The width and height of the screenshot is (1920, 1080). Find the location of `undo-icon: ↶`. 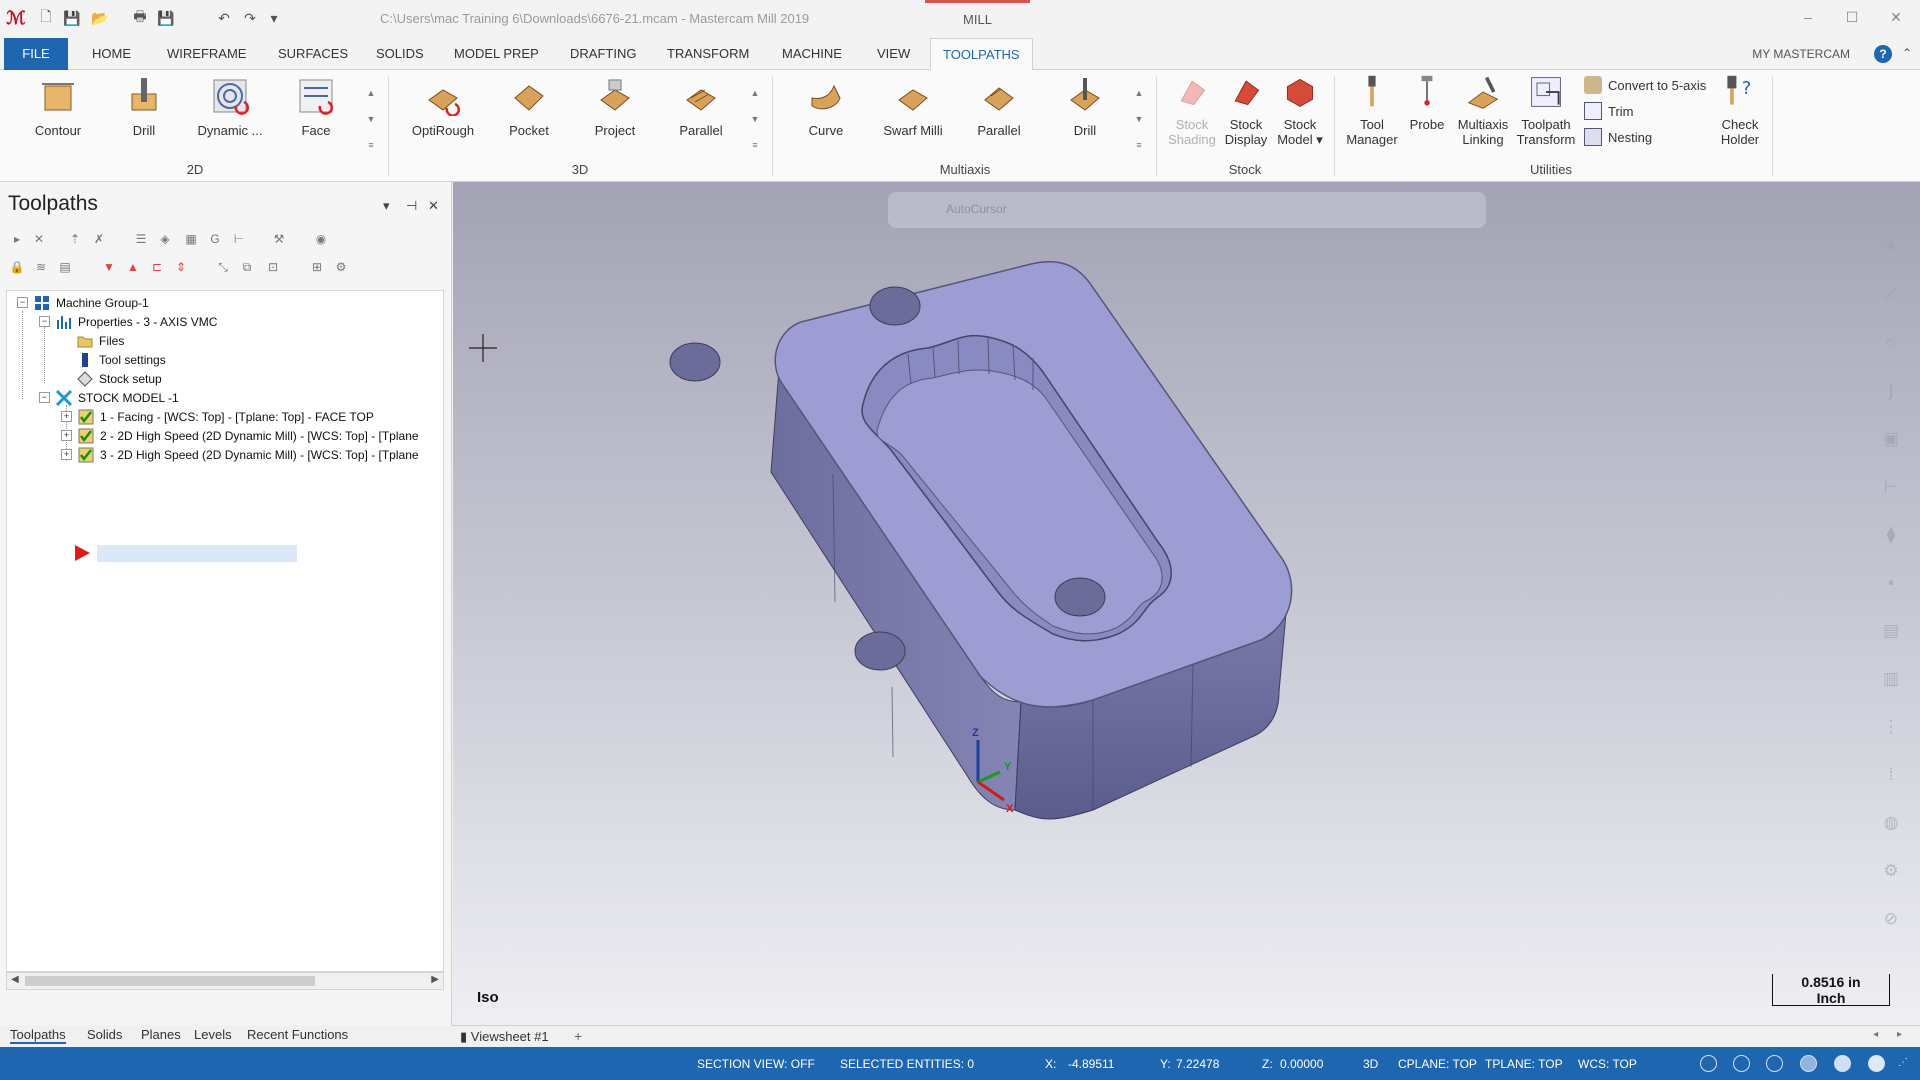

undo-icon: ↶ is located at coordinates (224, 18).